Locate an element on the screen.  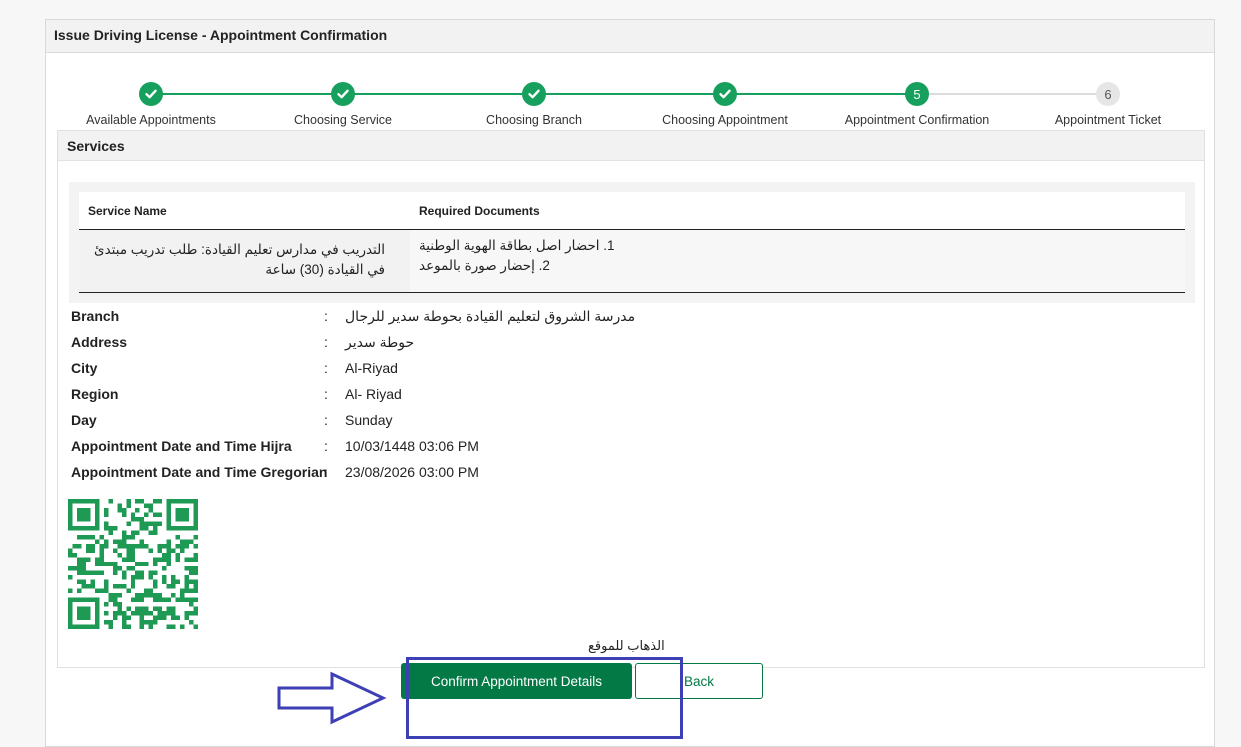
go-to-location-link: الذهاب للموقع is located at coordinates (626, 646).